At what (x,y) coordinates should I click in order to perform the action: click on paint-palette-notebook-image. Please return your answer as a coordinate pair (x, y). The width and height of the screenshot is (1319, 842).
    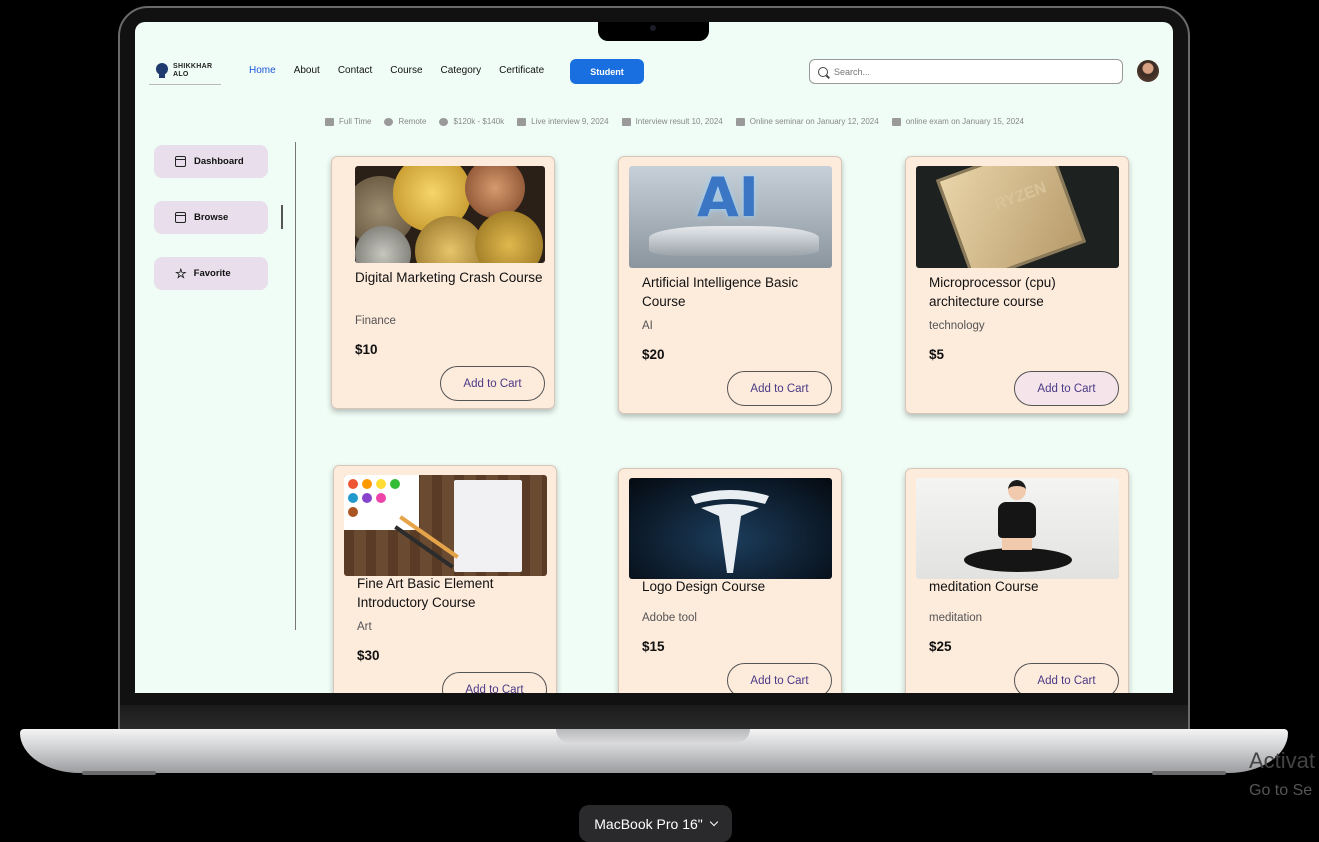
    Looking at the image, I should click on (445, 525).